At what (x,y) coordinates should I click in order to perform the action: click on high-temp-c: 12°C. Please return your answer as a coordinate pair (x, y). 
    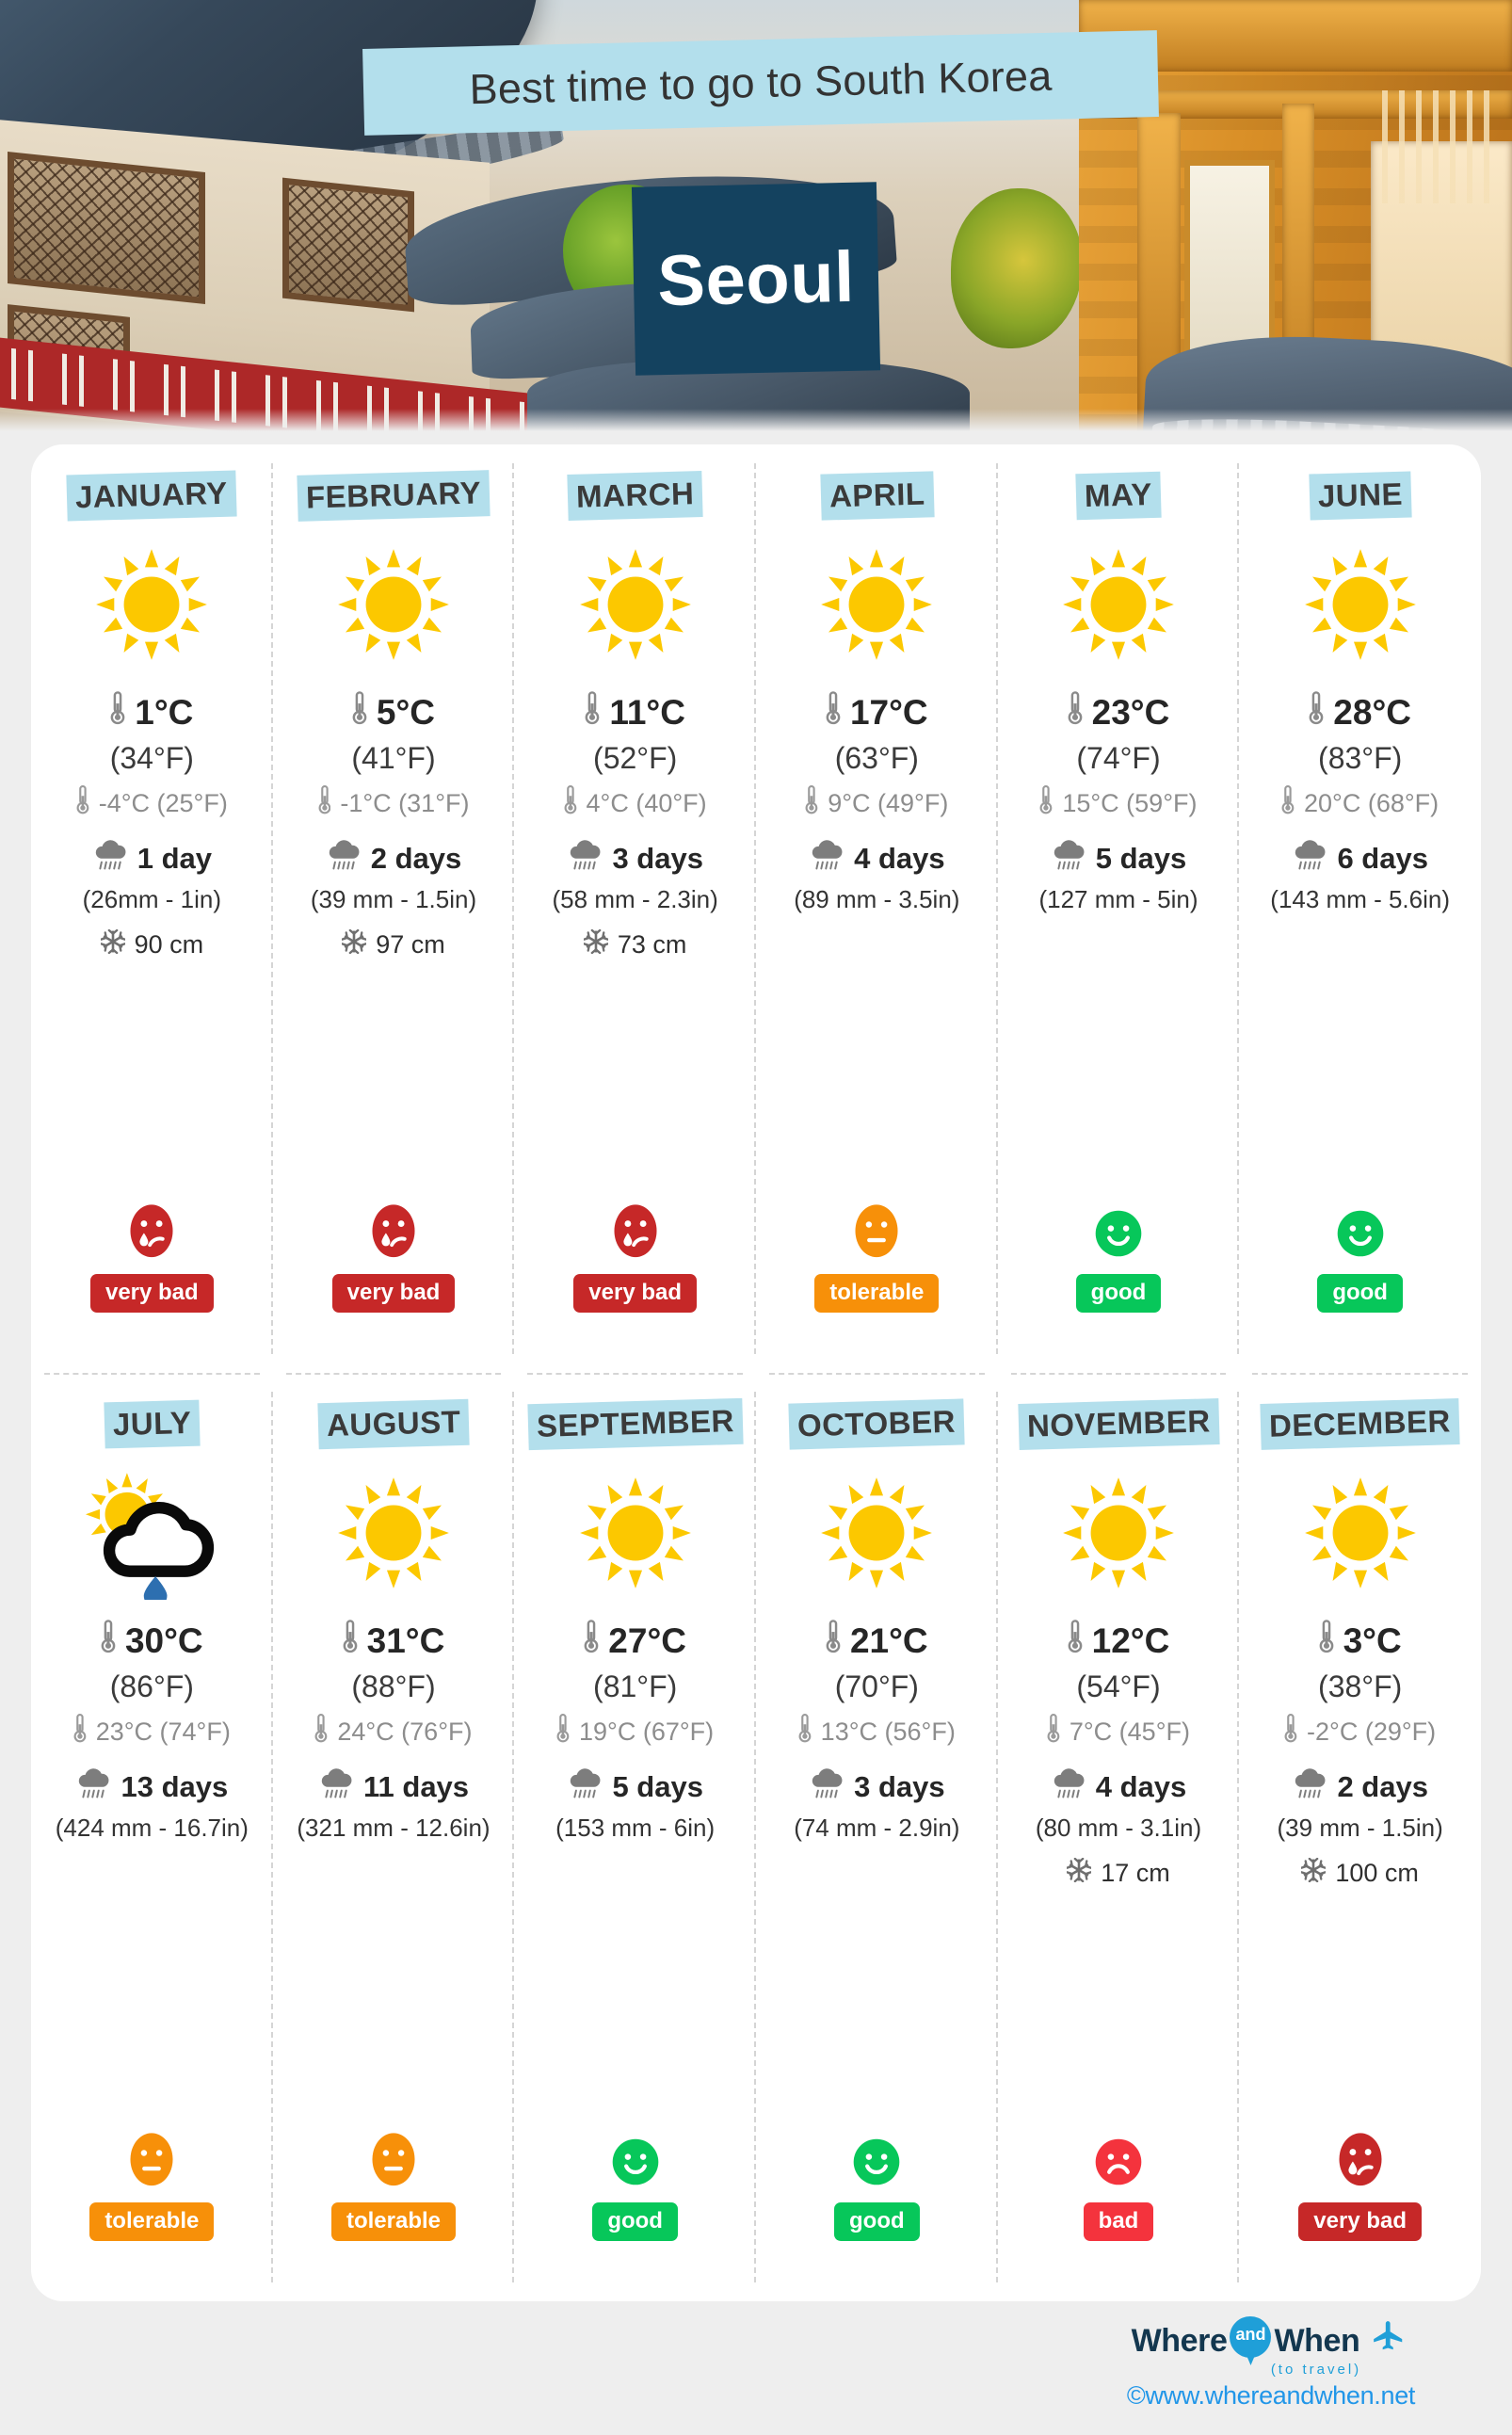
    Looking at the image, I should click on (1130, 1640).